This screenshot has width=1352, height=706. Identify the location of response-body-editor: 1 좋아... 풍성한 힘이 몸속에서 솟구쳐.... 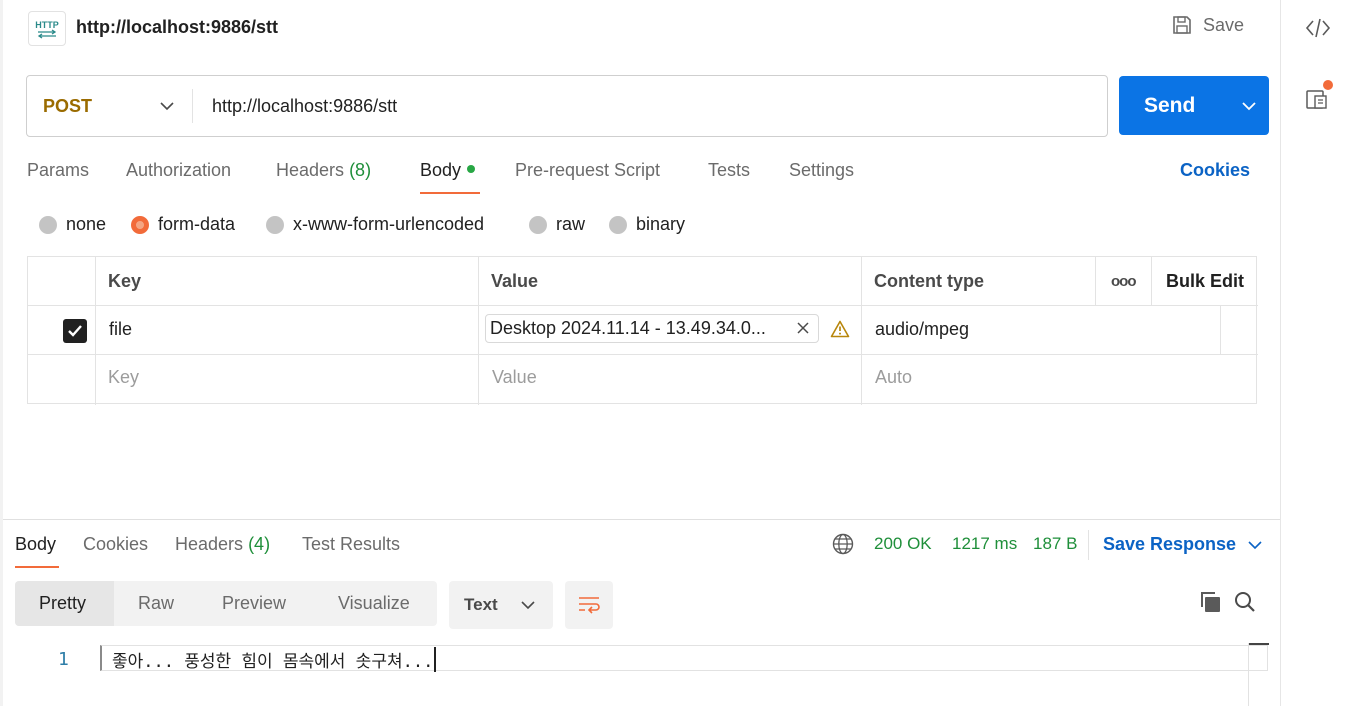
(641, 674).